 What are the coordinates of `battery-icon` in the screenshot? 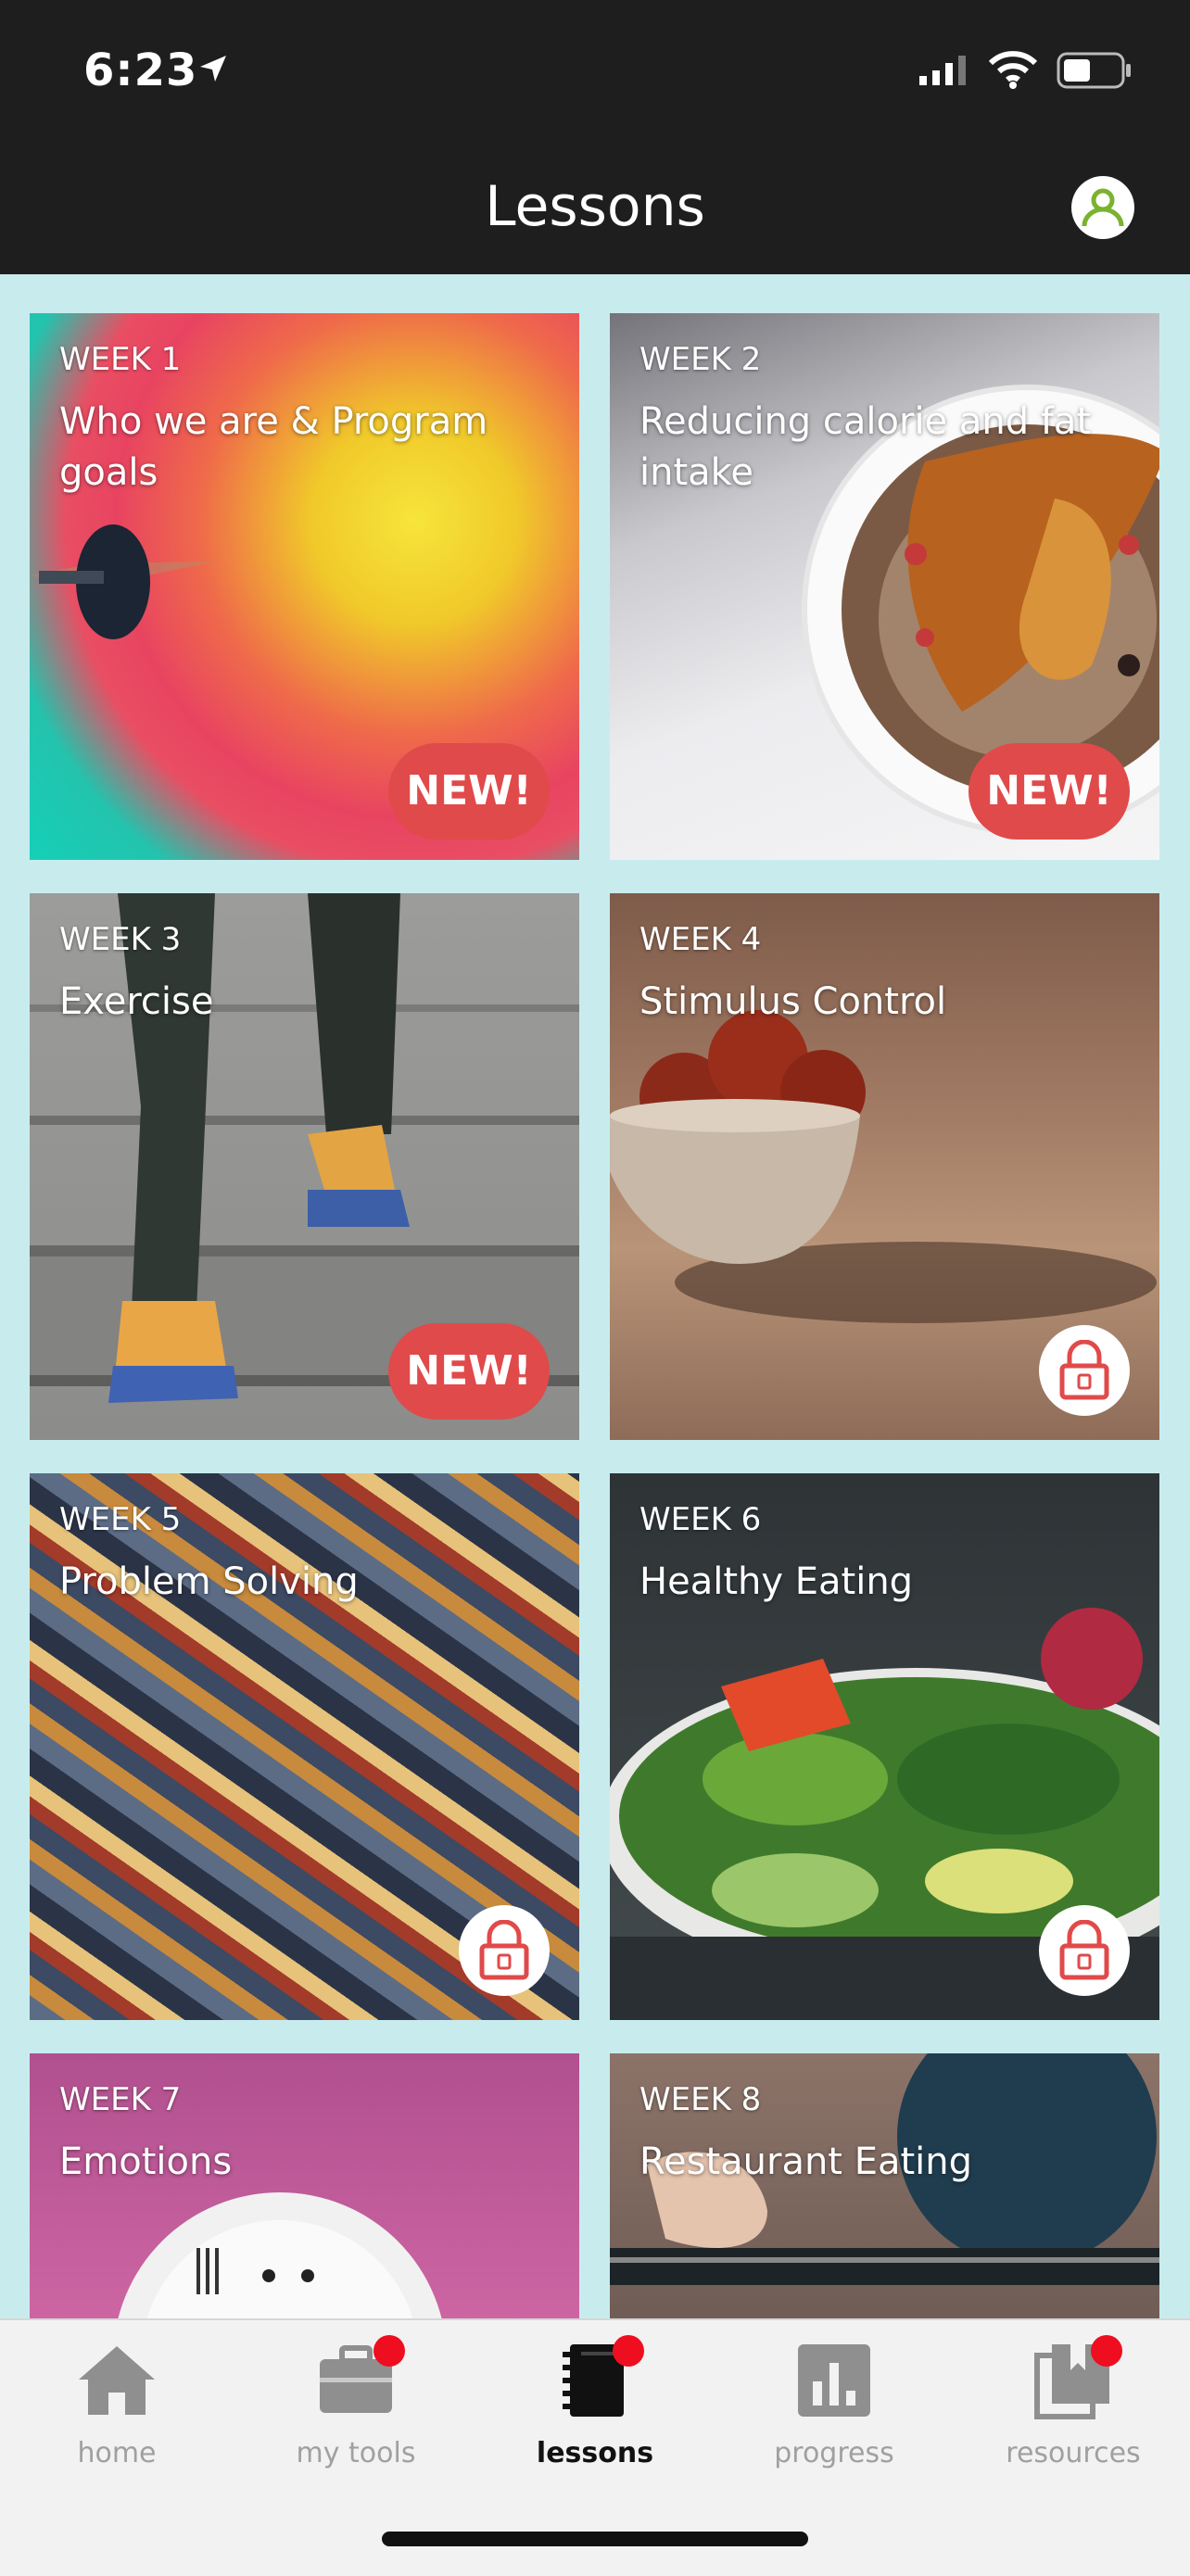 It's located at (1094, 70).